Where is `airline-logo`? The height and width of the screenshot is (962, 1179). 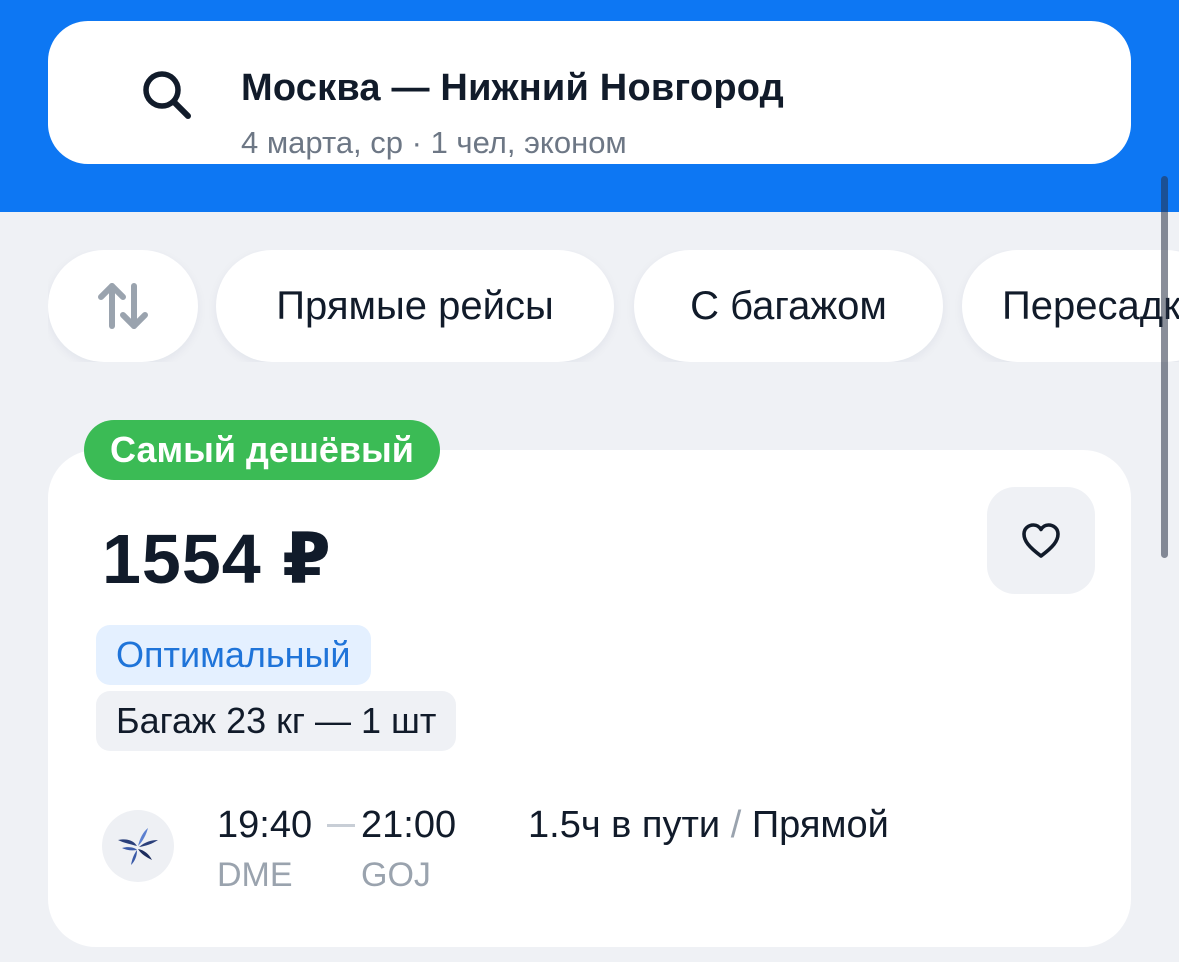 airline-logo is located at coordinates (138, 846).